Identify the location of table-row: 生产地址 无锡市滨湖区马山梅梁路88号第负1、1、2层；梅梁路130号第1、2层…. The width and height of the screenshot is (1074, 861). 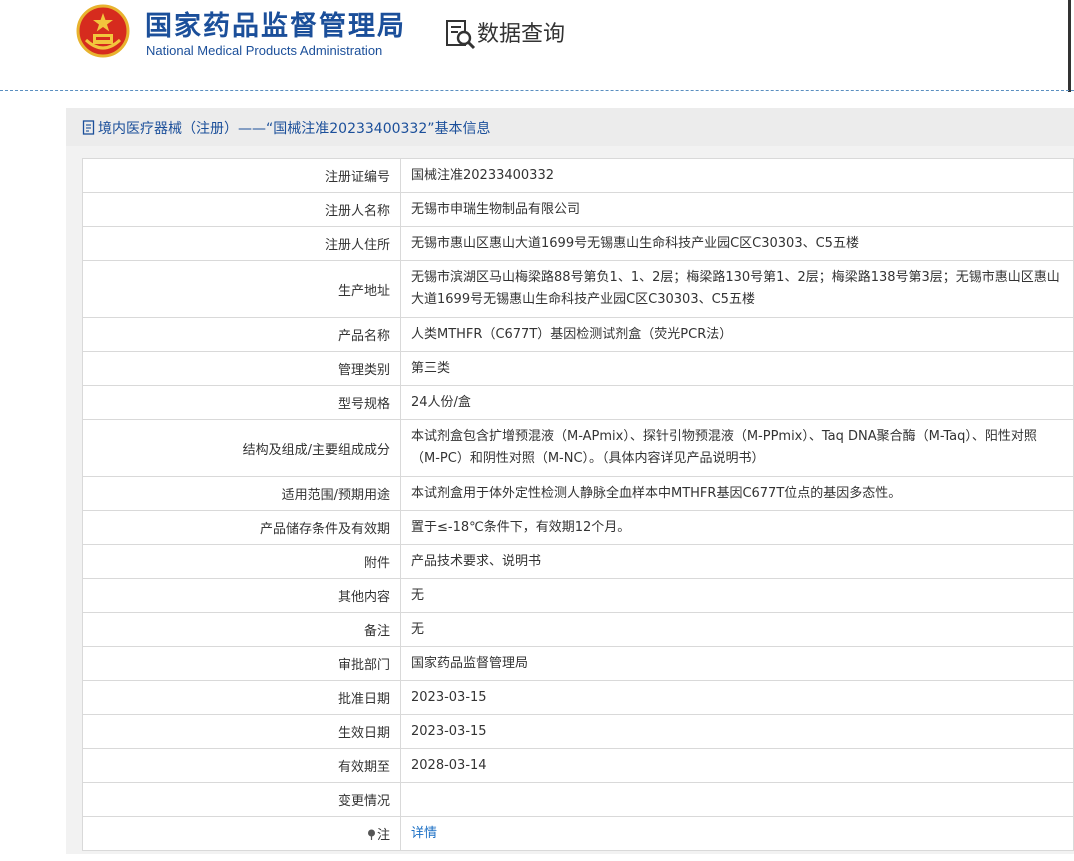
(578, 289).